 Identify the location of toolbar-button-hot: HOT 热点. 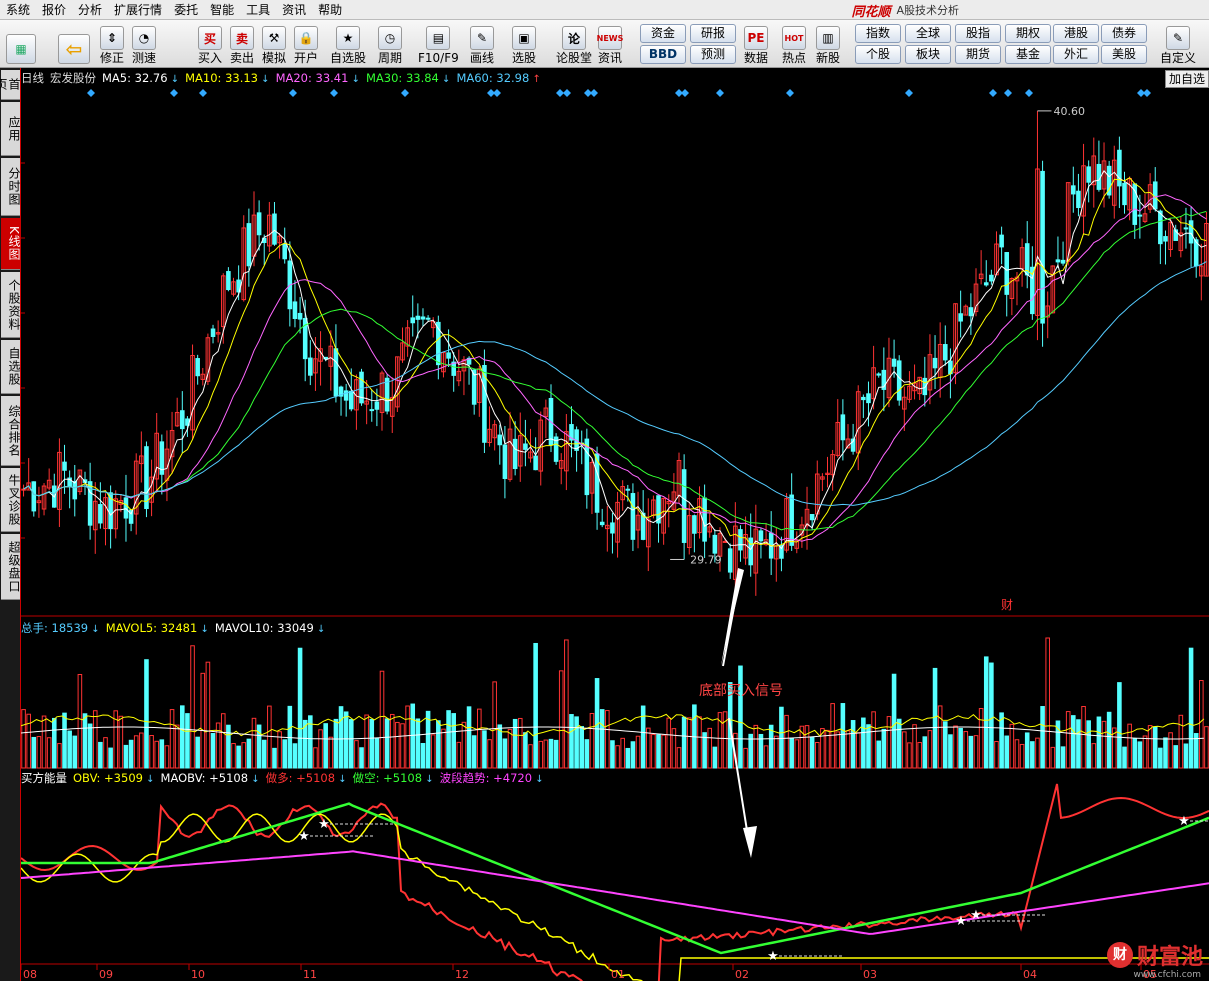
(794, 44).